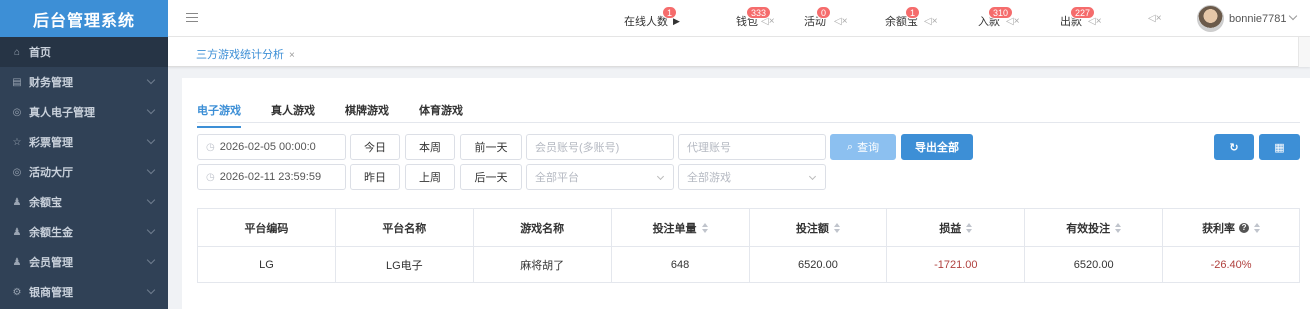  I want to click on wallet-indicator: 钱包 333 ◁×, so click(755, 17).